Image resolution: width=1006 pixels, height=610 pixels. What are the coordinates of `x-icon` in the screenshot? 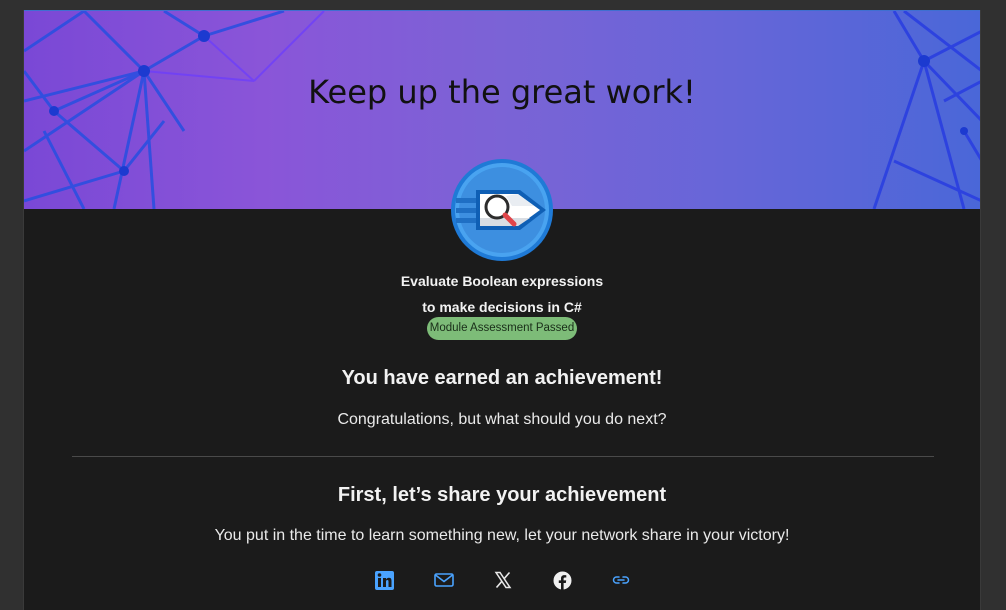 It's located at (503, 580).